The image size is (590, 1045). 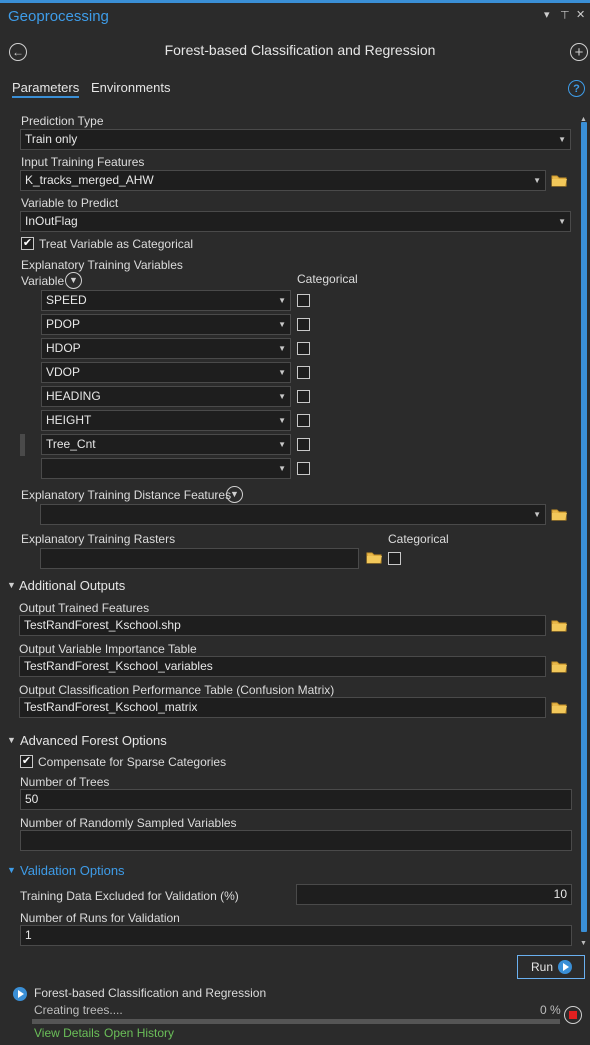 What do you see at coordinates (89, 180) in the screenshot?
I see `input-training-features-value: K_tracks_merged_AHW` at bounding box center [89, 180].